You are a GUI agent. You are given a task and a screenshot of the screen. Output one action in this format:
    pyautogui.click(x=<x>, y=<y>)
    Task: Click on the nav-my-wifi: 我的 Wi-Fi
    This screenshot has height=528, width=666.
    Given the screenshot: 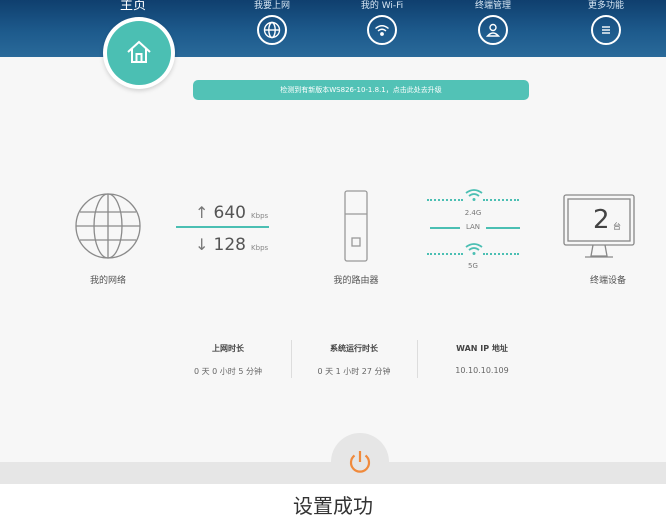 What is the action you would take?
    pyautogui.click(x=382, y=22)
    